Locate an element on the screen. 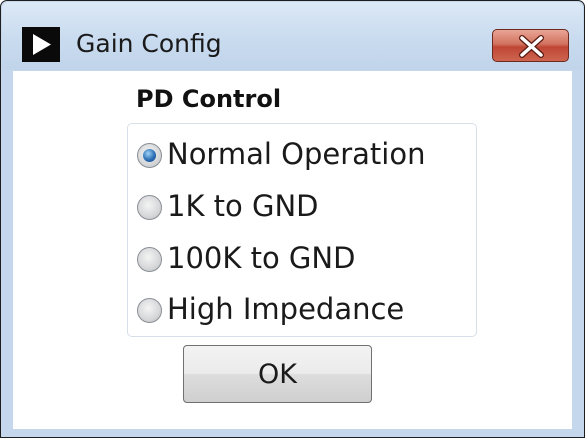 This screenshot has width=585, height=438. radio-option-100k-to-gnd: 100K to GND is located at coordinates (304, 257).